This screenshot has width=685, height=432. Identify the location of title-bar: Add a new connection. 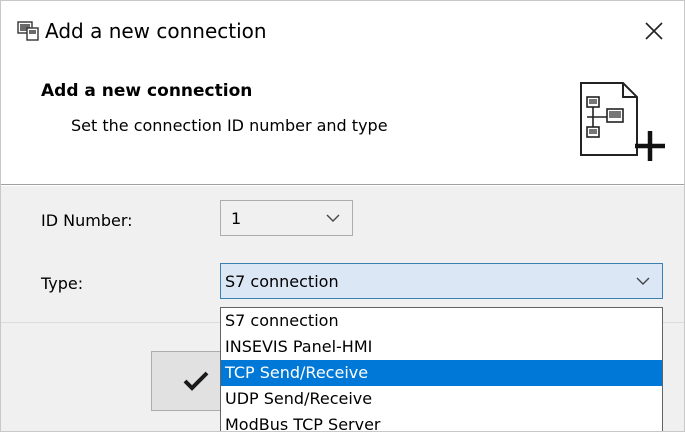
(342, 29).